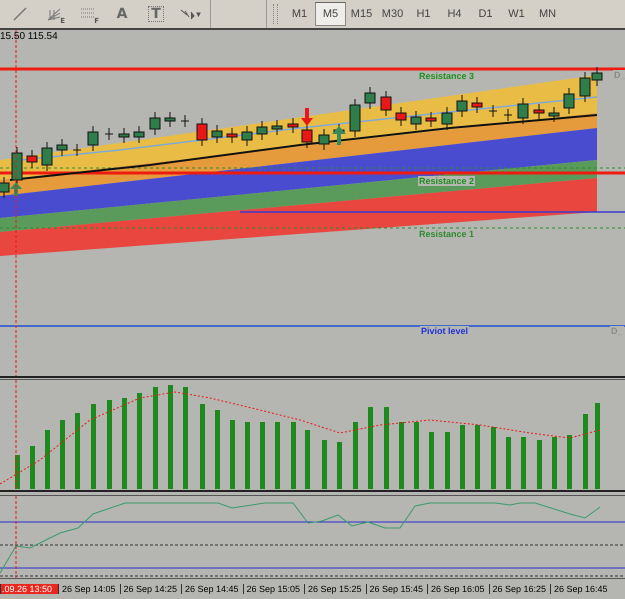 The height and width of the screenshot is (599, 625). What do you see at coordinates (457, 589) in the screenshot?
I see `time-label: 26 Sep 16:05` at bounding box center [457, 589].